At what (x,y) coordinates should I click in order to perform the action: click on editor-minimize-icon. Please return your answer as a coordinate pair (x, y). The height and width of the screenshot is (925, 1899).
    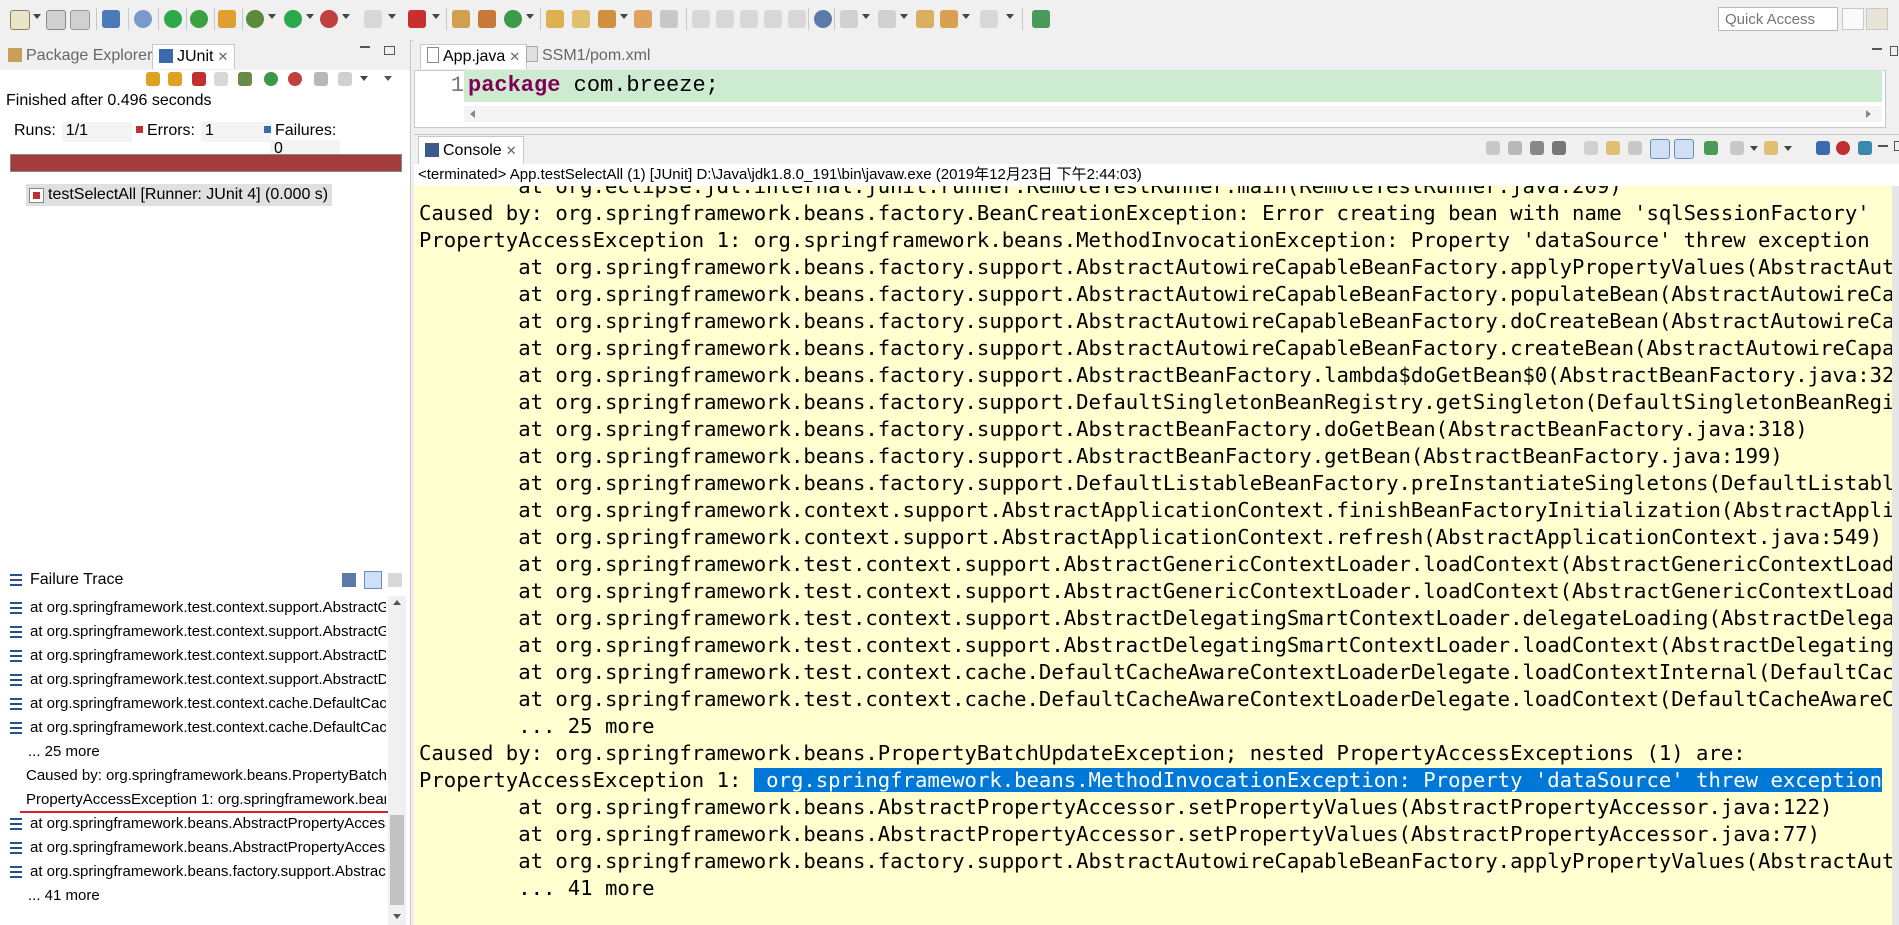
    Looking at the image, I should click on (1877, 49).